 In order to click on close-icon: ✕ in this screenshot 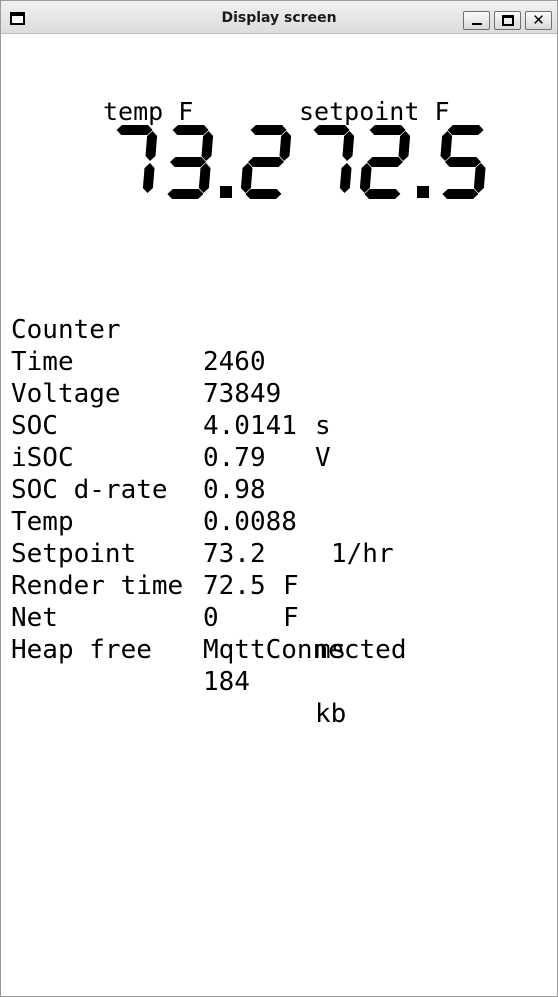, I will do `click(538, 20)`.